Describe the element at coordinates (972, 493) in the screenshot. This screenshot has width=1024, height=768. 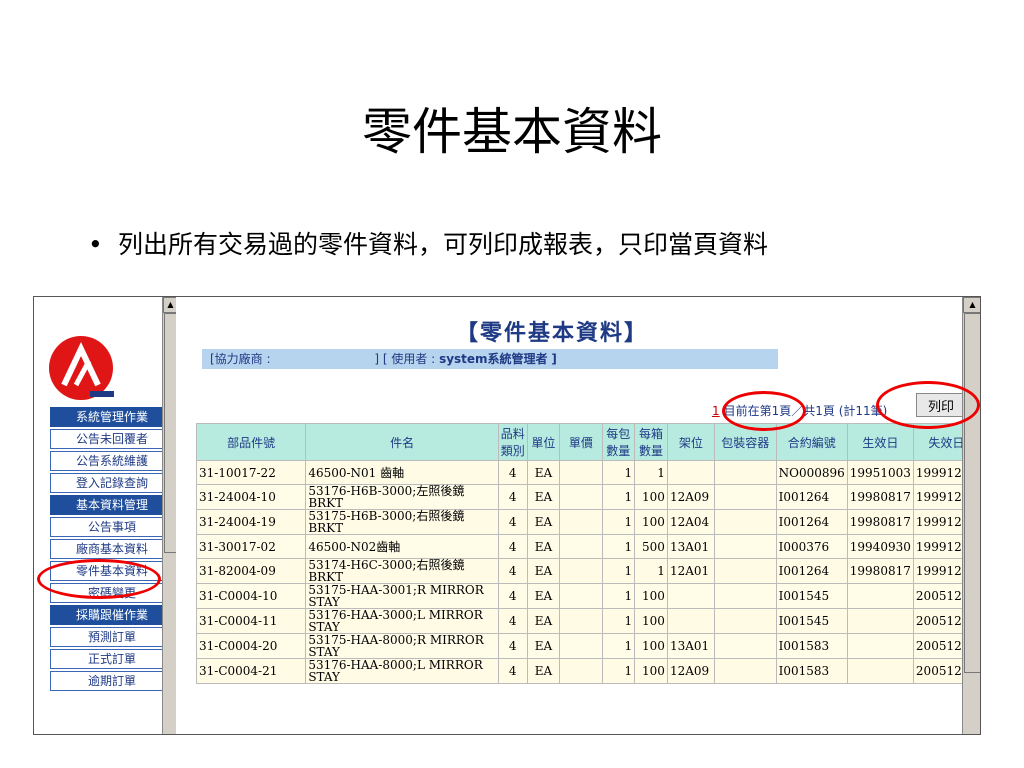
I see `scrollbar-thumb` at that location.